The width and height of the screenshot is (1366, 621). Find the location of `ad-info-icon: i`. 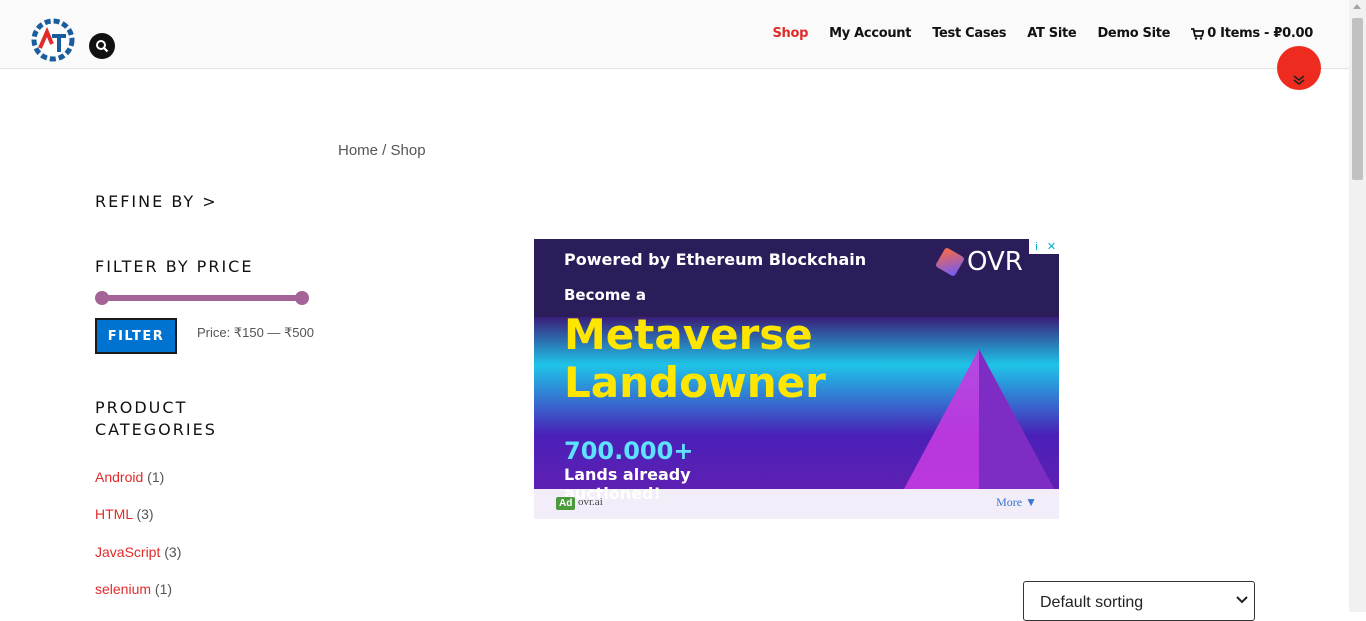

ad-info-icon: i is located at coordinates (1036, 246).